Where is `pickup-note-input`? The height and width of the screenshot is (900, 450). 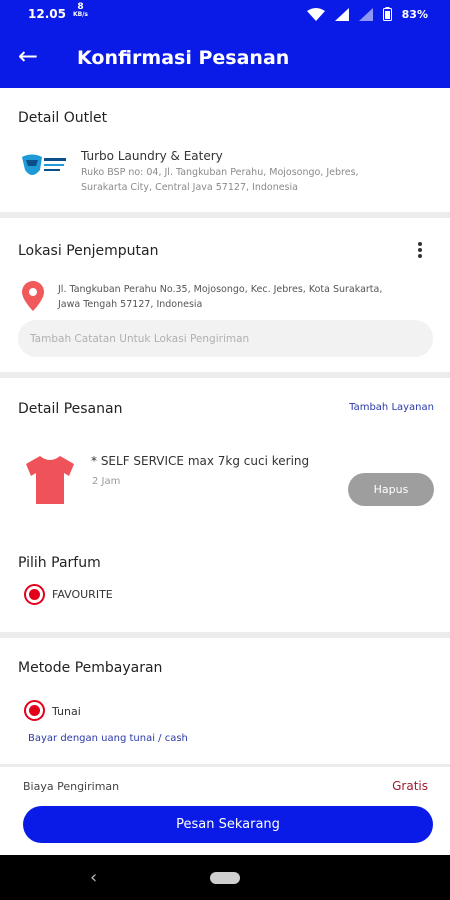 pickup-note-input is located at coordinates (225, 338).